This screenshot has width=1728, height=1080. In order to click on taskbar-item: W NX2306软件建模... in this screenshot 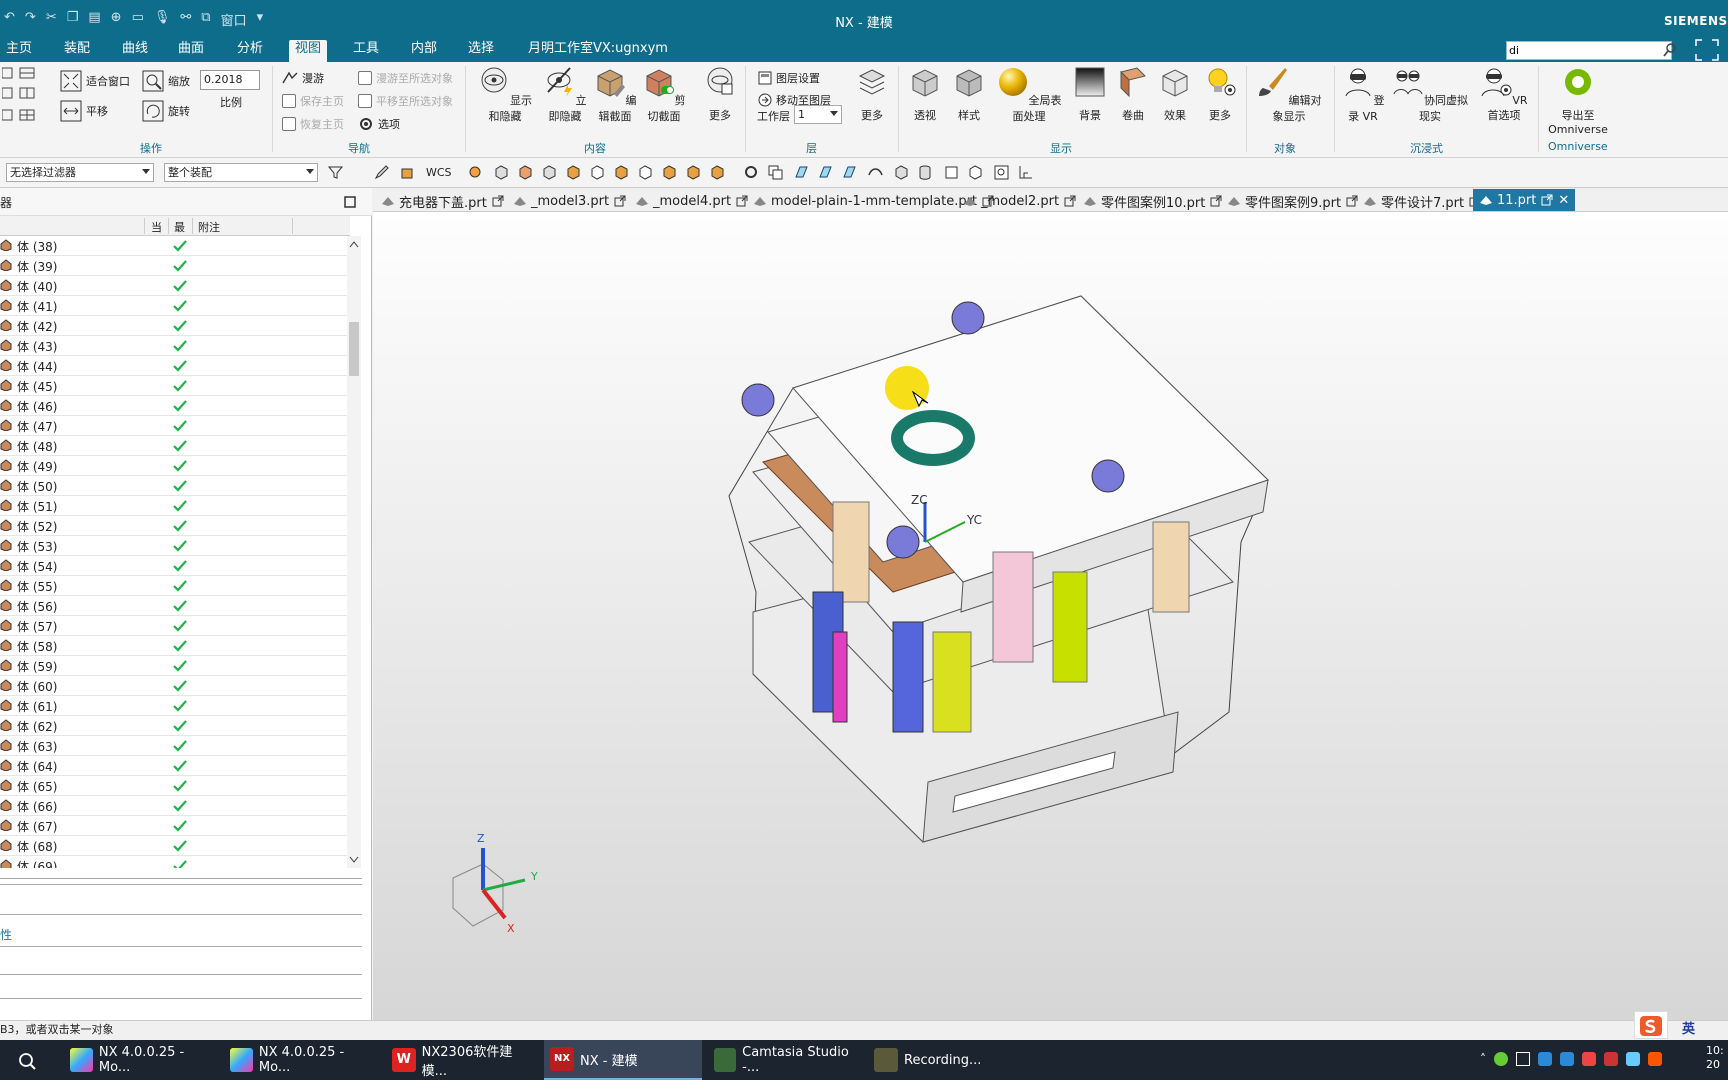, I will do `click(461, 1060)`.